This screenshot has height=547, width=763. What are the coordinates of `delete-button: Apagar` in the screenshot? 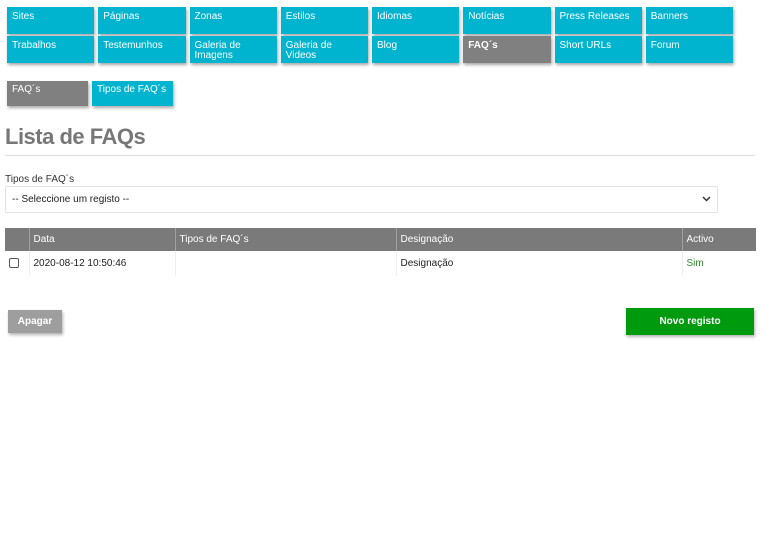 It's located at (35, 321).